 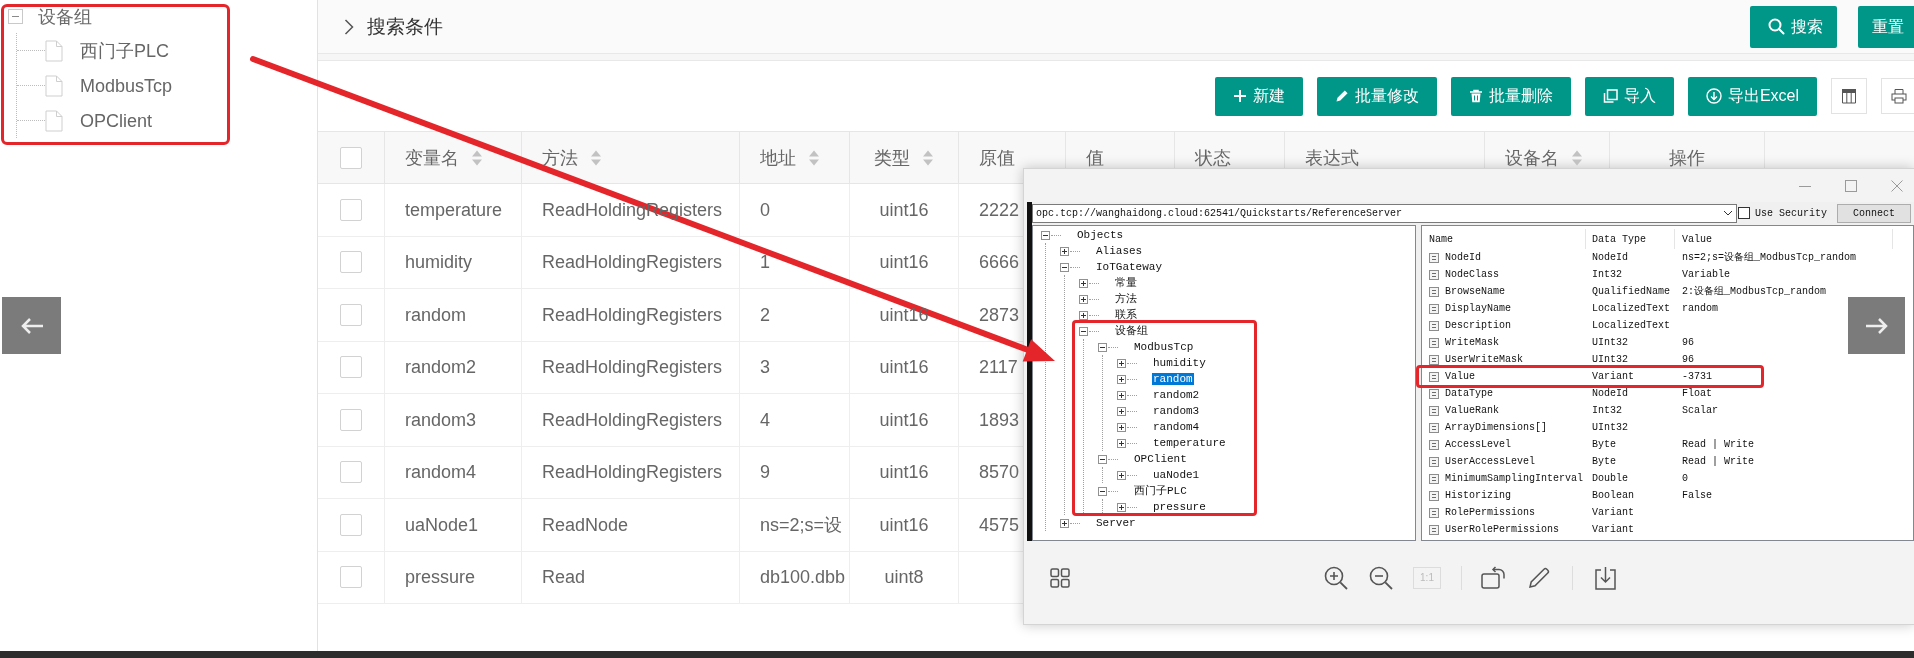 I want to click on tree-node: 联系, so click(x=1126, y=315).